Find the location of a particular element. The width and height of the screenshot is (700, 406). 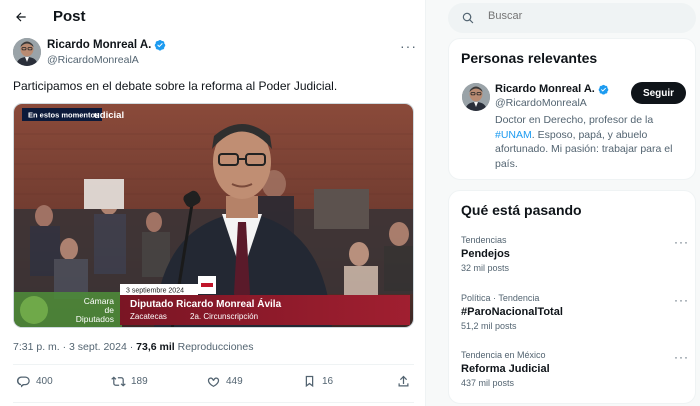

reply-button: 400 is located at coordinates (34, 381).